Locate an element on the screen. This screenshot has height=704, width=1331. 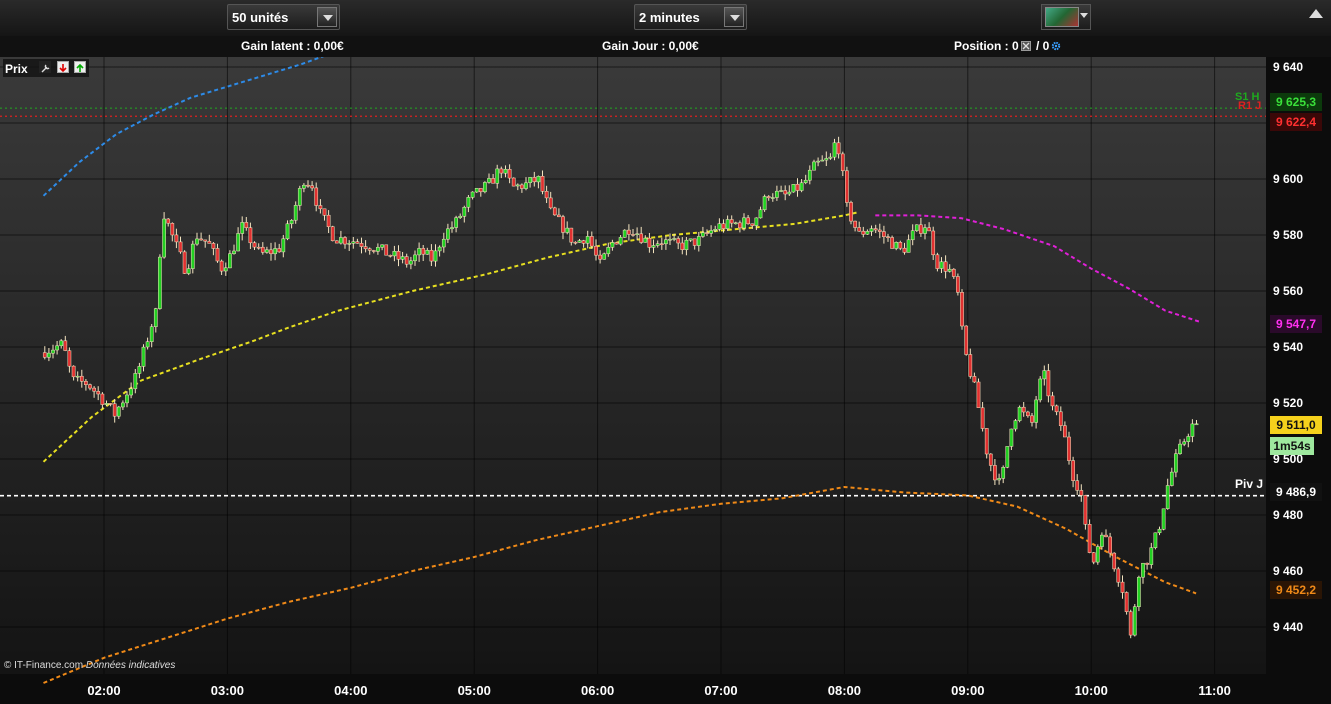
x-tick-label: 06:00 is located at coordinates (597, 690).